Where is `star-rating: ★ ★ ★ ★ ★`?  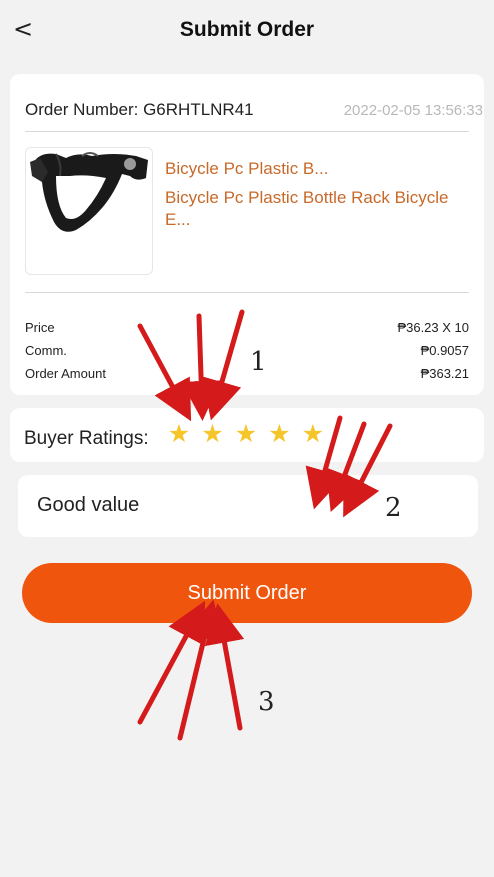
star-rating: ★ ★ ★ ★ ★ is located at coordinates (248, 434).